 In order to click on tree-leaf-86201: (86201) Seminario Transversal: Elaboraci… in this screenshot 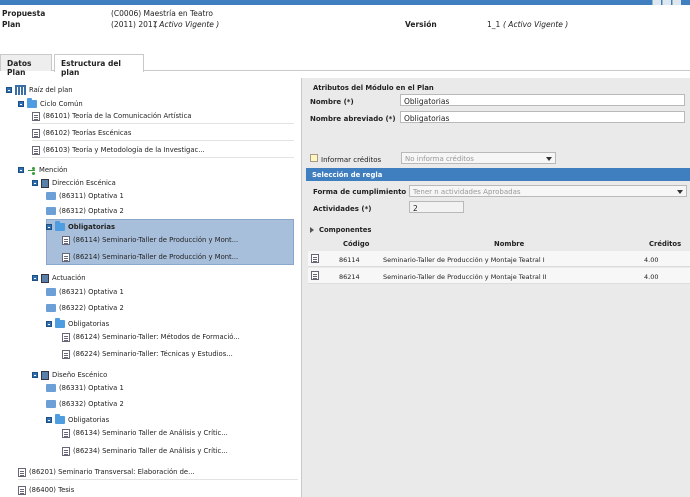, I will do `click(158, 472)`.